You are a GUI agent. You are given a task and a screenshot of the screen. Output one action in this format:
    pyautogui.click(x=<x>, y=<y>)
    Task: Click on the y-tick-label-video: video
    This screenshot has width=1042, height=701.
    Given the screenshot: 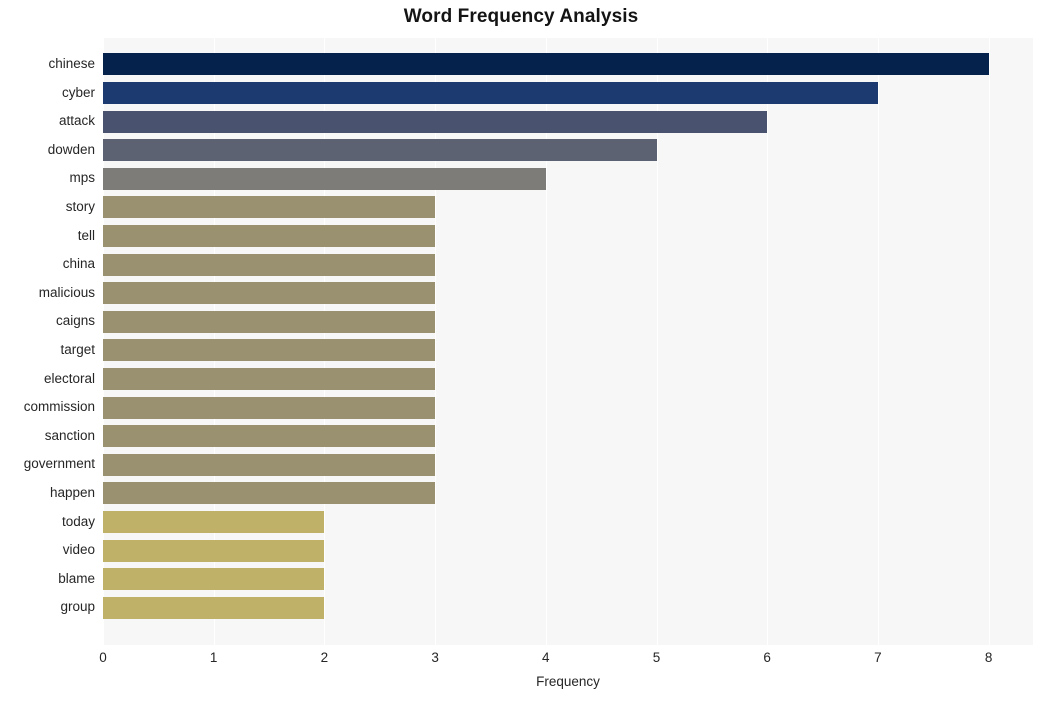 What is the action you would take?
    pyautogui.click(x=78, y=550)
    